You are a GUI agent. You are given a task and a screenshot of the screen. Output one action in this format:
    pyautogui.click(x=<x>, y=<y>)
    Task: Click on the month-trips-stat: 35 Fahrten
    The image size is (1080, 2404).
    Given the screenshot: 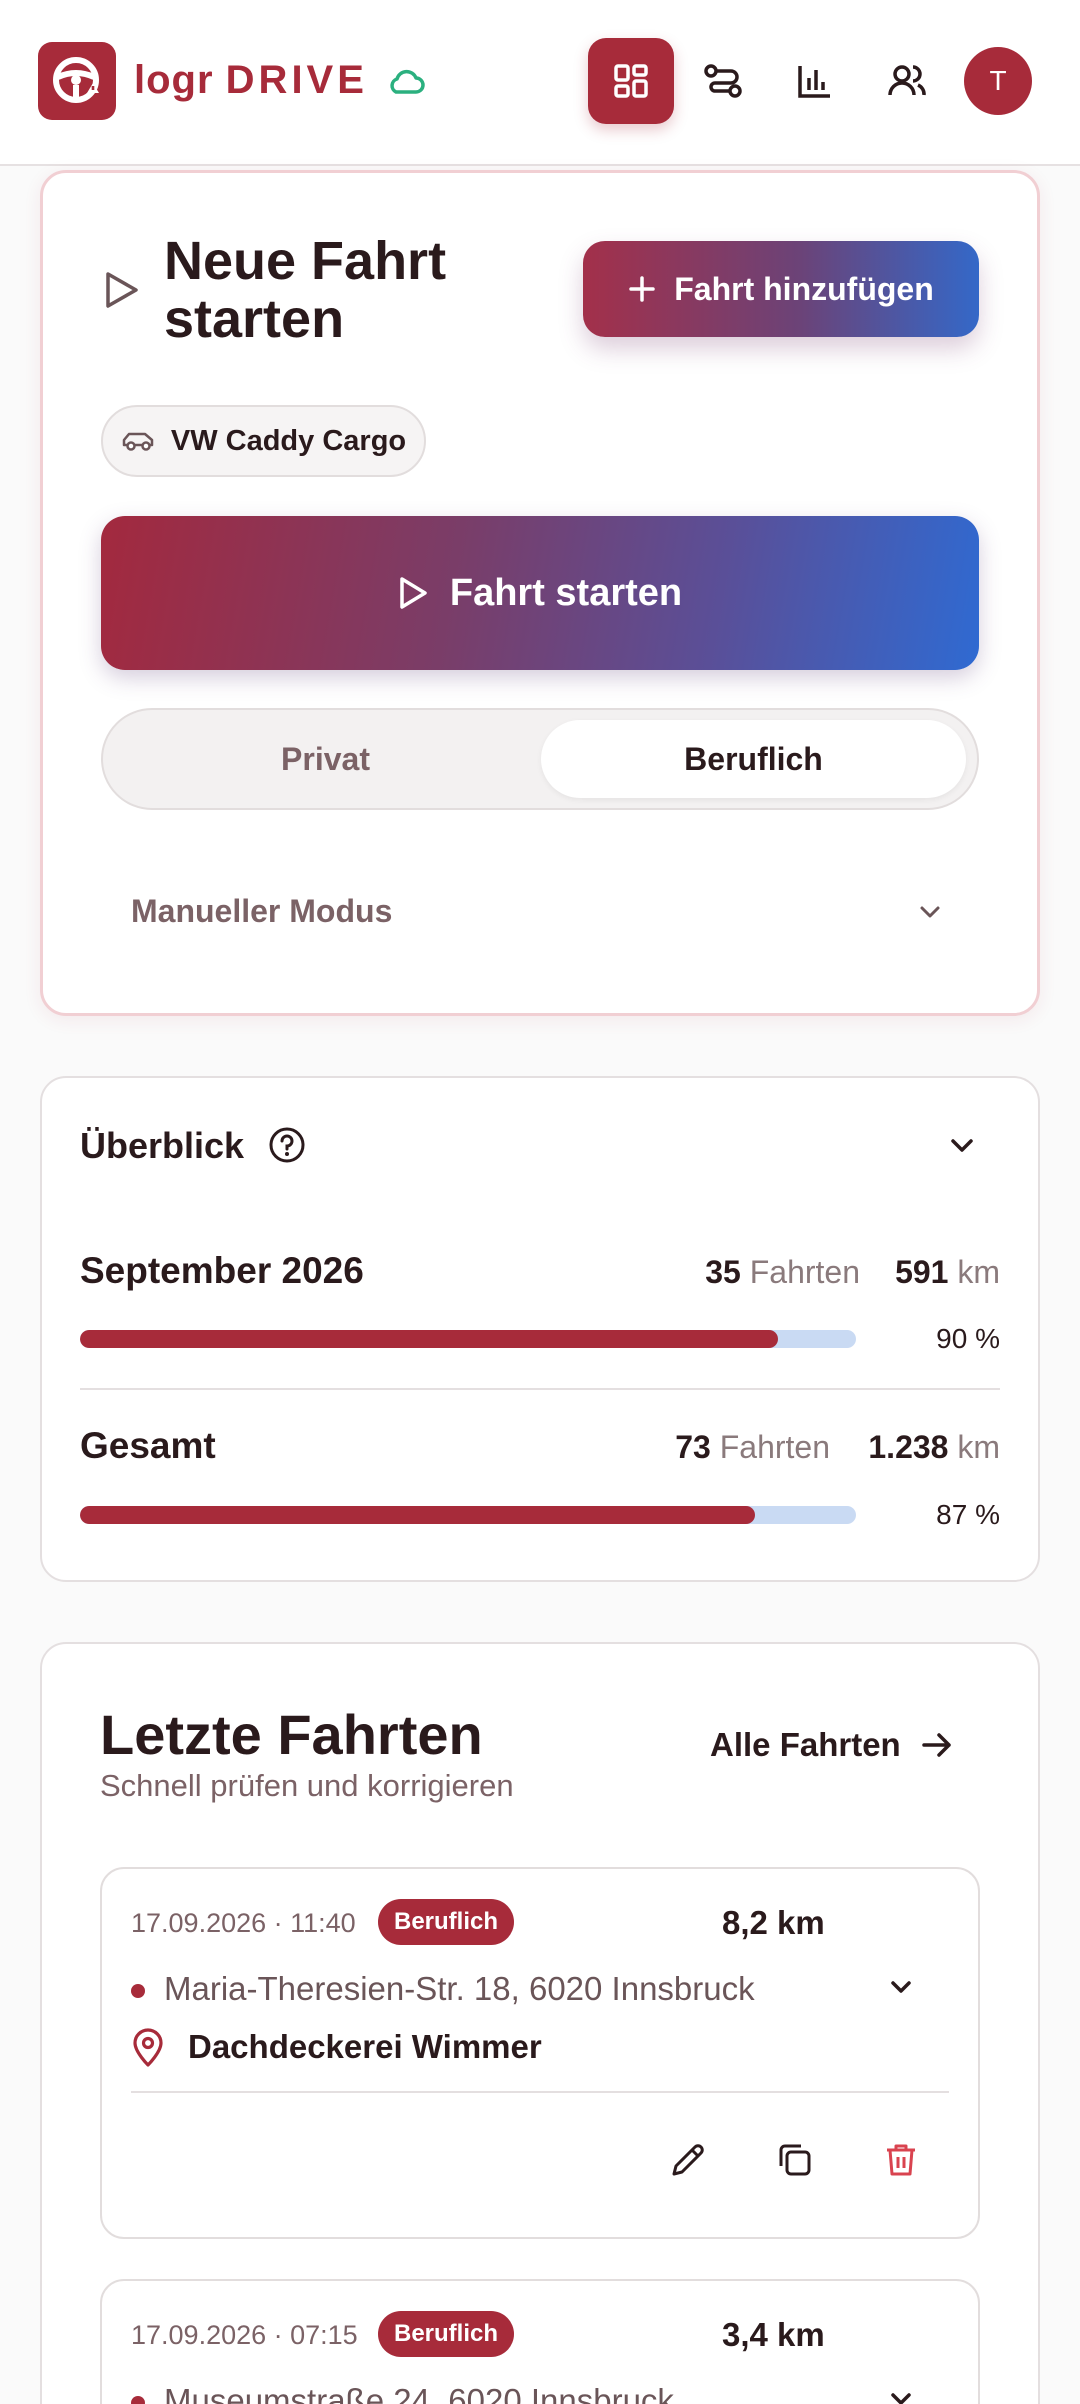 What is the action you would take?
    pyautogui.click(x=750, y=1272)
    